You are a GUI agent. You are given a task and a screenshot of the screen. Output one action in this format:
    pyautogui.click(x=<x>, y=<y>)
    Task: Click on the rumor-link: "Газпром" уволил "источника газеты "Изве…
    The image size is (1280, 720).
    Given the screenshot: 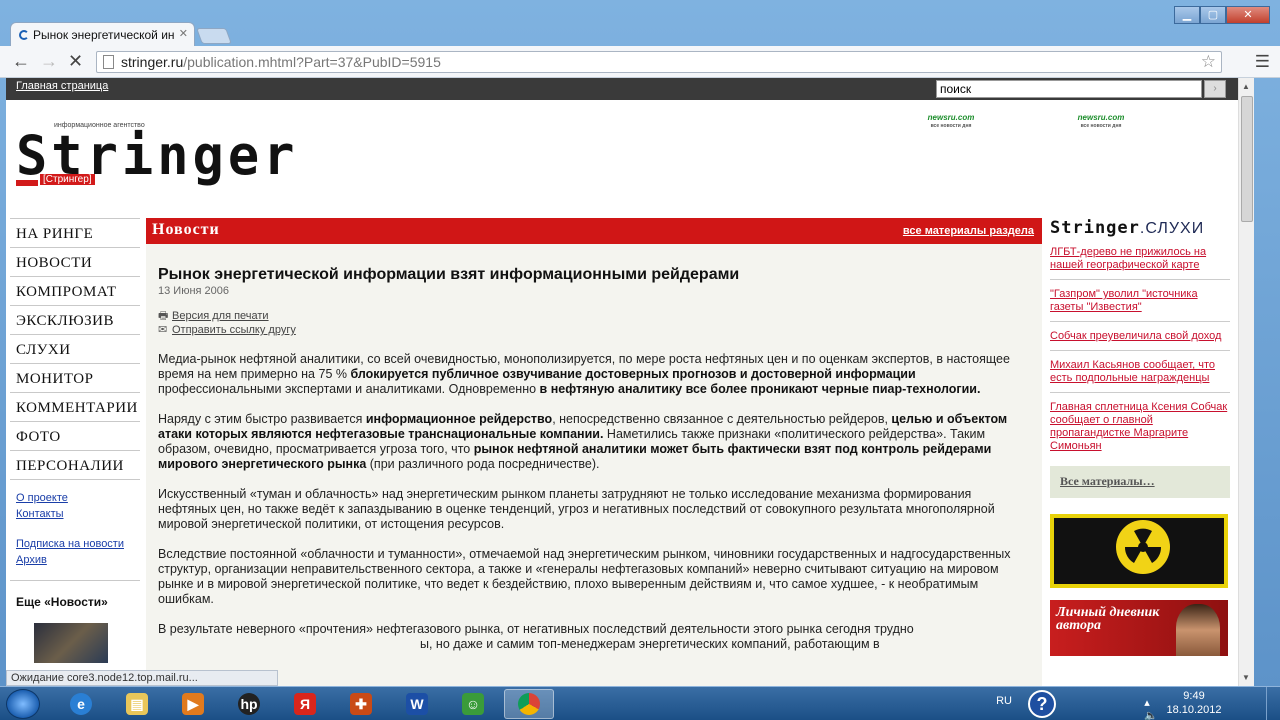 What is the action you would take?
    pyautogui.click(x=1124, y=300)
    